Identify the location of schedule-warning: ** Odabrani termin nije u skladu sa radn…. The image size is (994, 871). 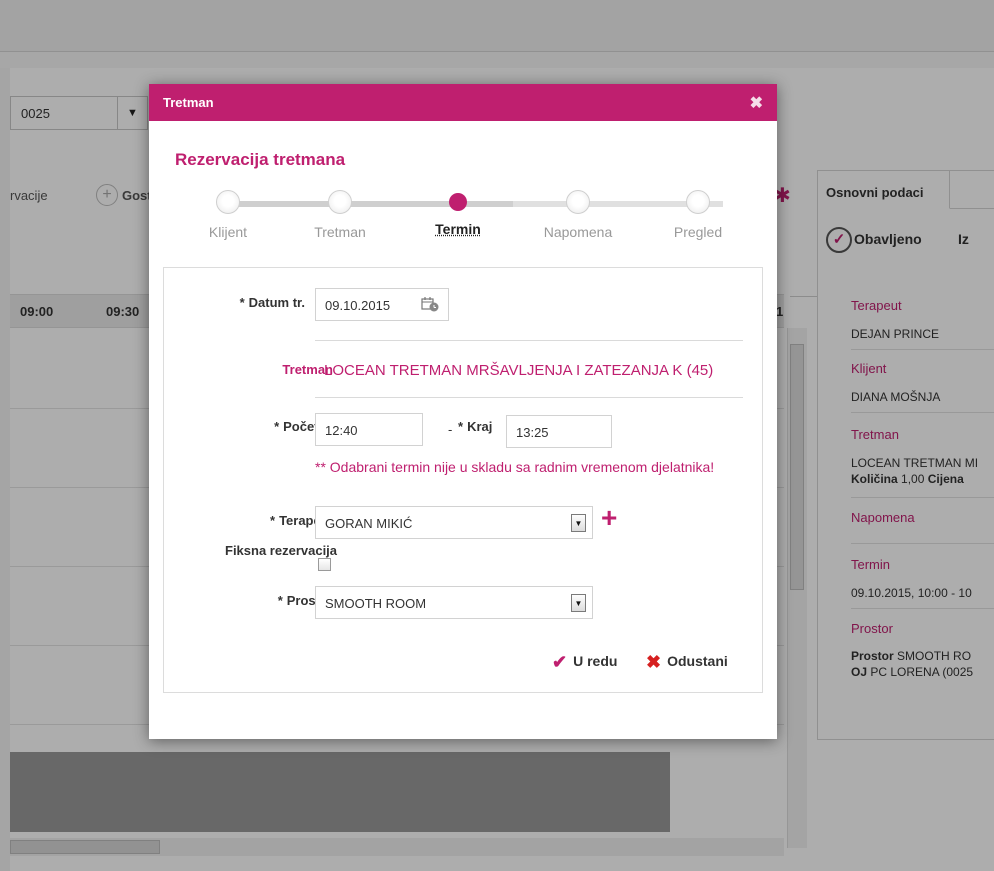
(515, 467).